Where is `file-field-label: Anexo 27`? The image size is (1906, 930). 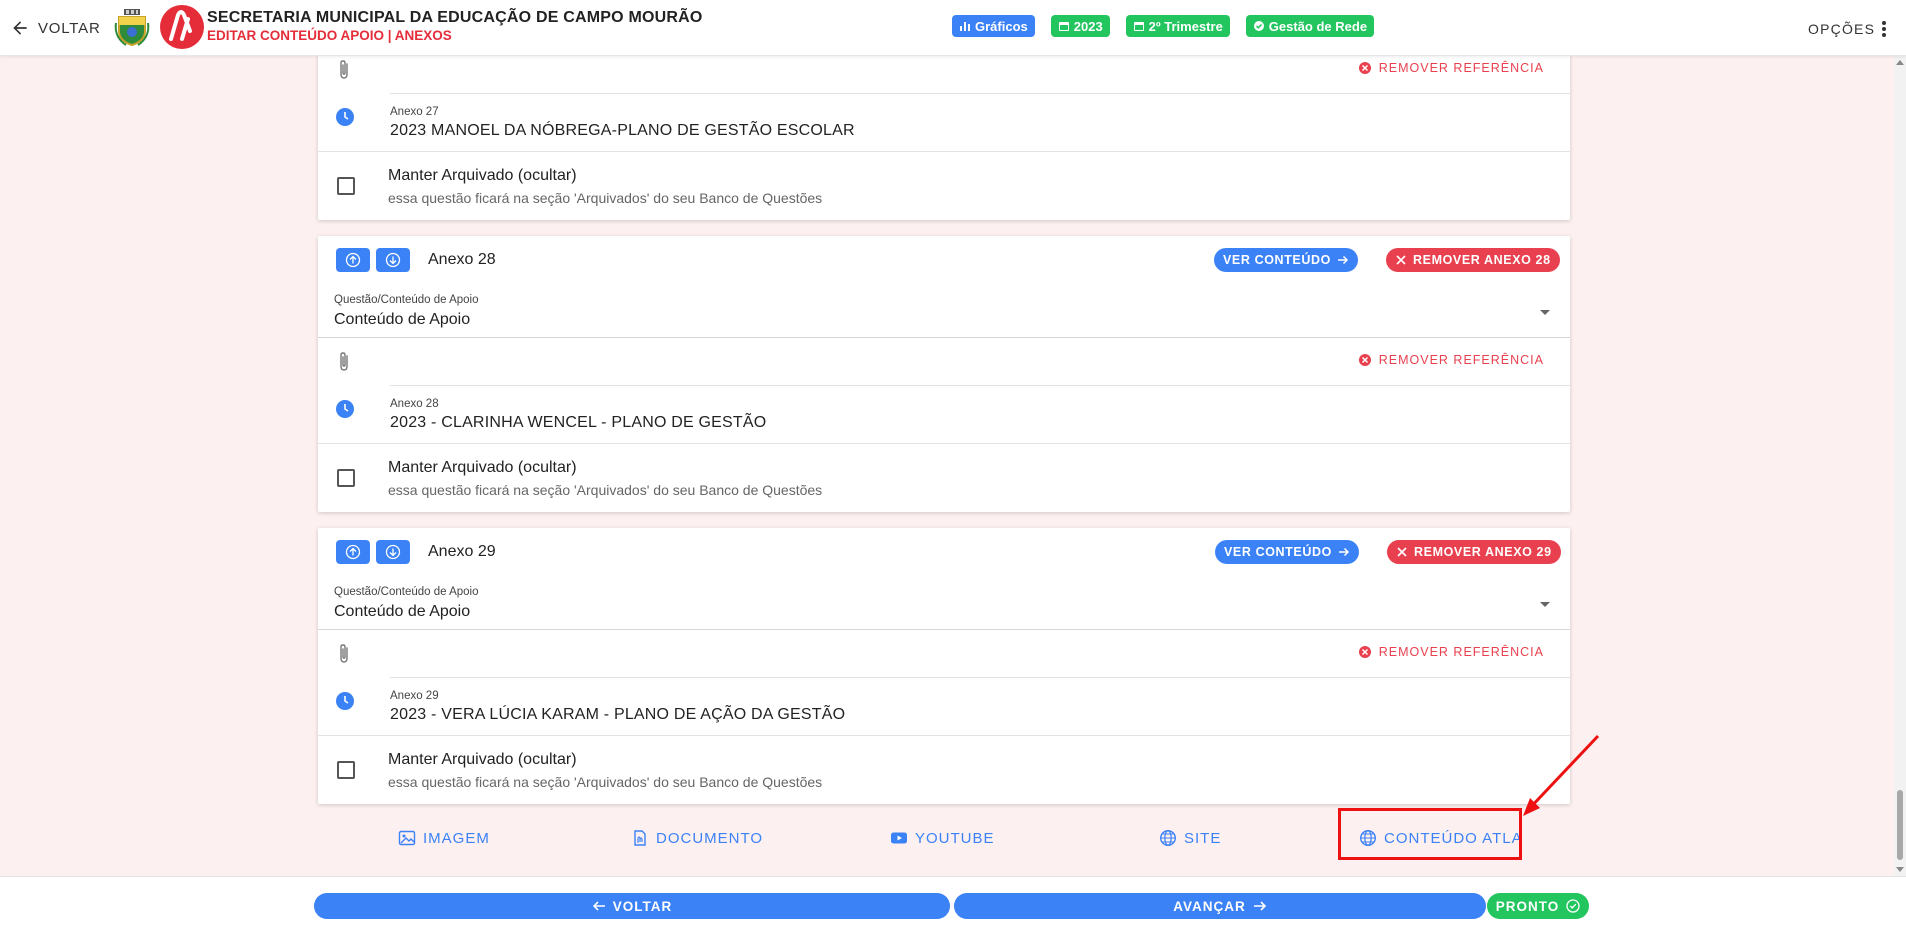 file-field-label: Anexo 27 is located at coordinates (414, 112).